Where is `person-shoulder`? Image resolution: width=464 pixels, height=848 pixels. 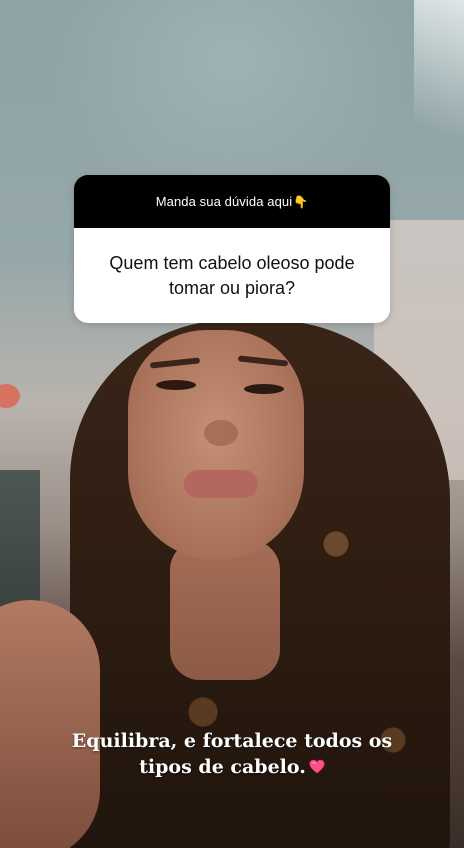 person-shoulder is located at coordinates (50, 724).